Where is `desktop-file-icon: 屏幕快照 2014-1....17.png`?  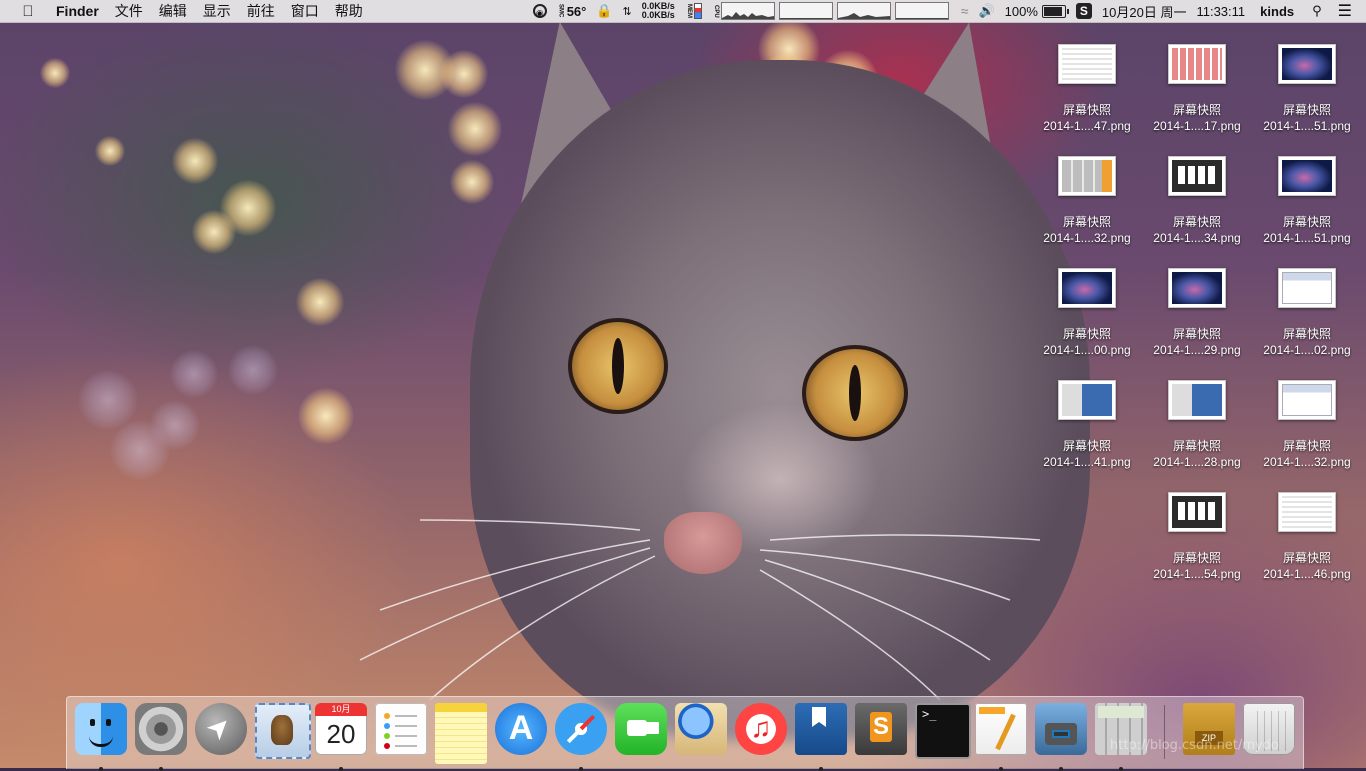 desktop-file-icon: 屏幕快照 2014-1....17.png is located at coordinates (1197, 89).